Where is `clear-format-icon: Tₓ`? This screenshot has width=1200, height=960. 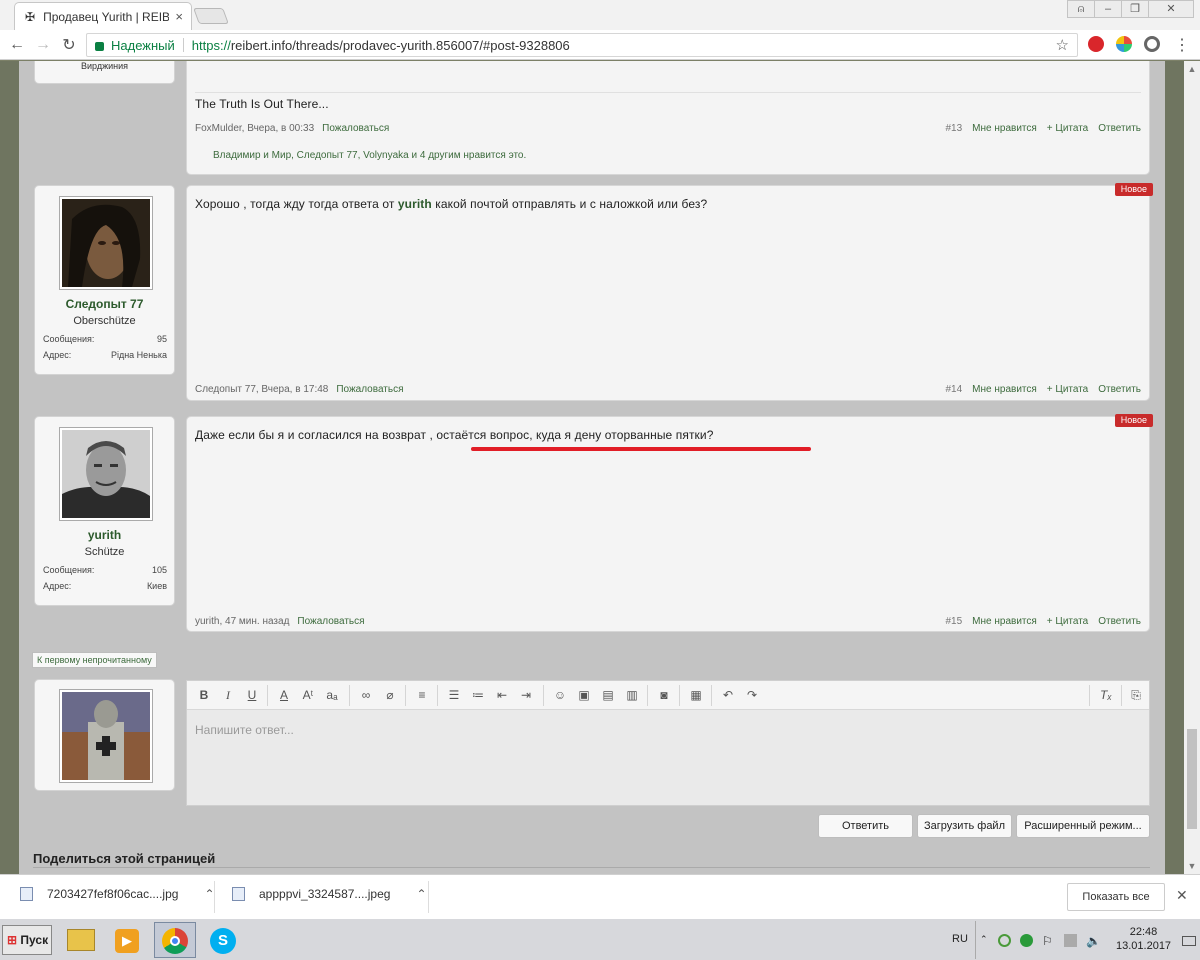
clear-format-icon: Tₓ is located at coordinates (1106, 695).